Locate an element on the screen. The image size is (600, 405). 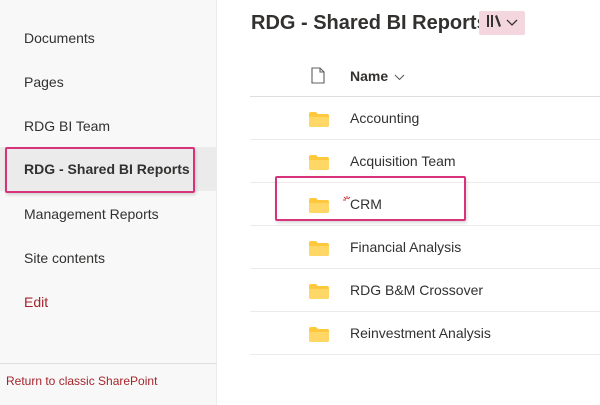
nav-item-label: RDG BI Team is located at coordinates (67, 126).